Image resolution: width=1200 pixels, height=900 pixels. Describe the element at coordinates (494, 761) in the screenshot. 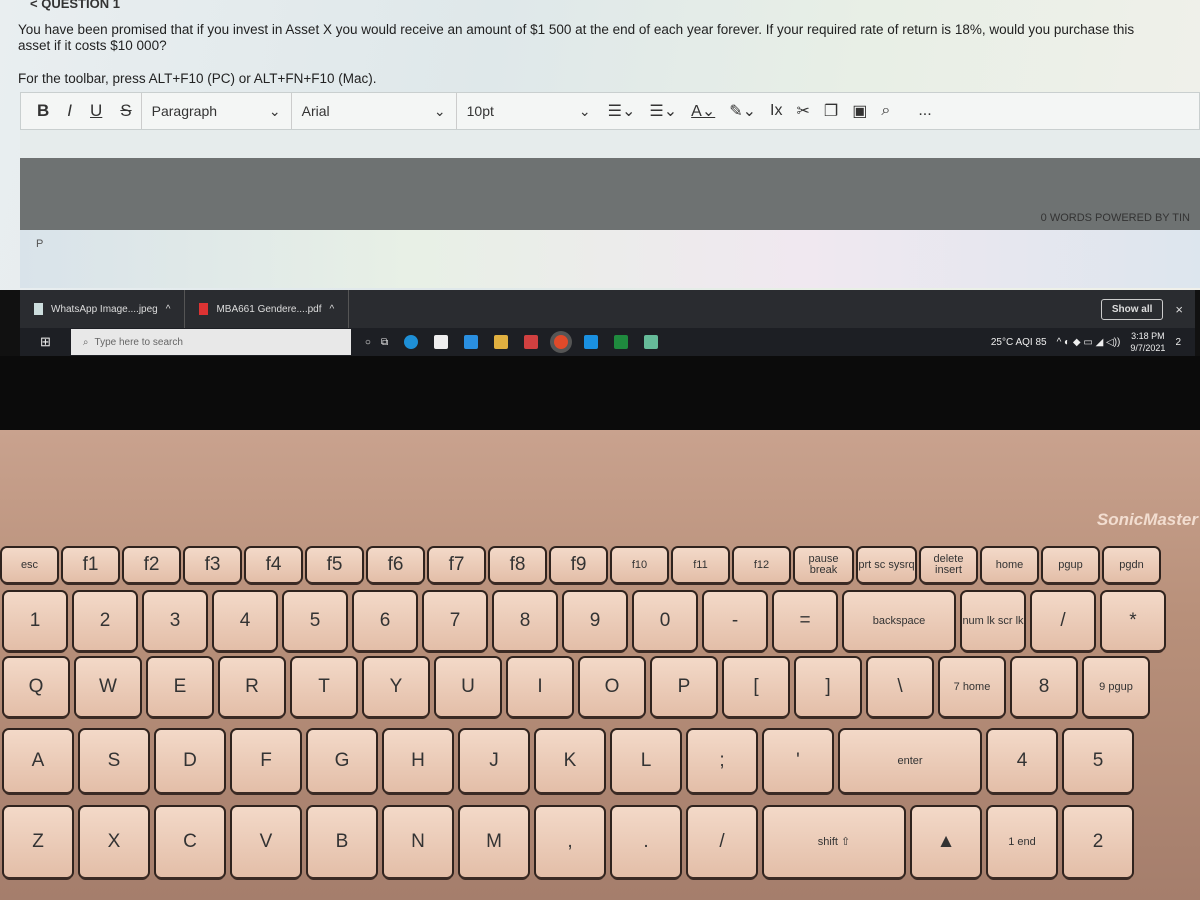

I see `key-j: J` at that location.